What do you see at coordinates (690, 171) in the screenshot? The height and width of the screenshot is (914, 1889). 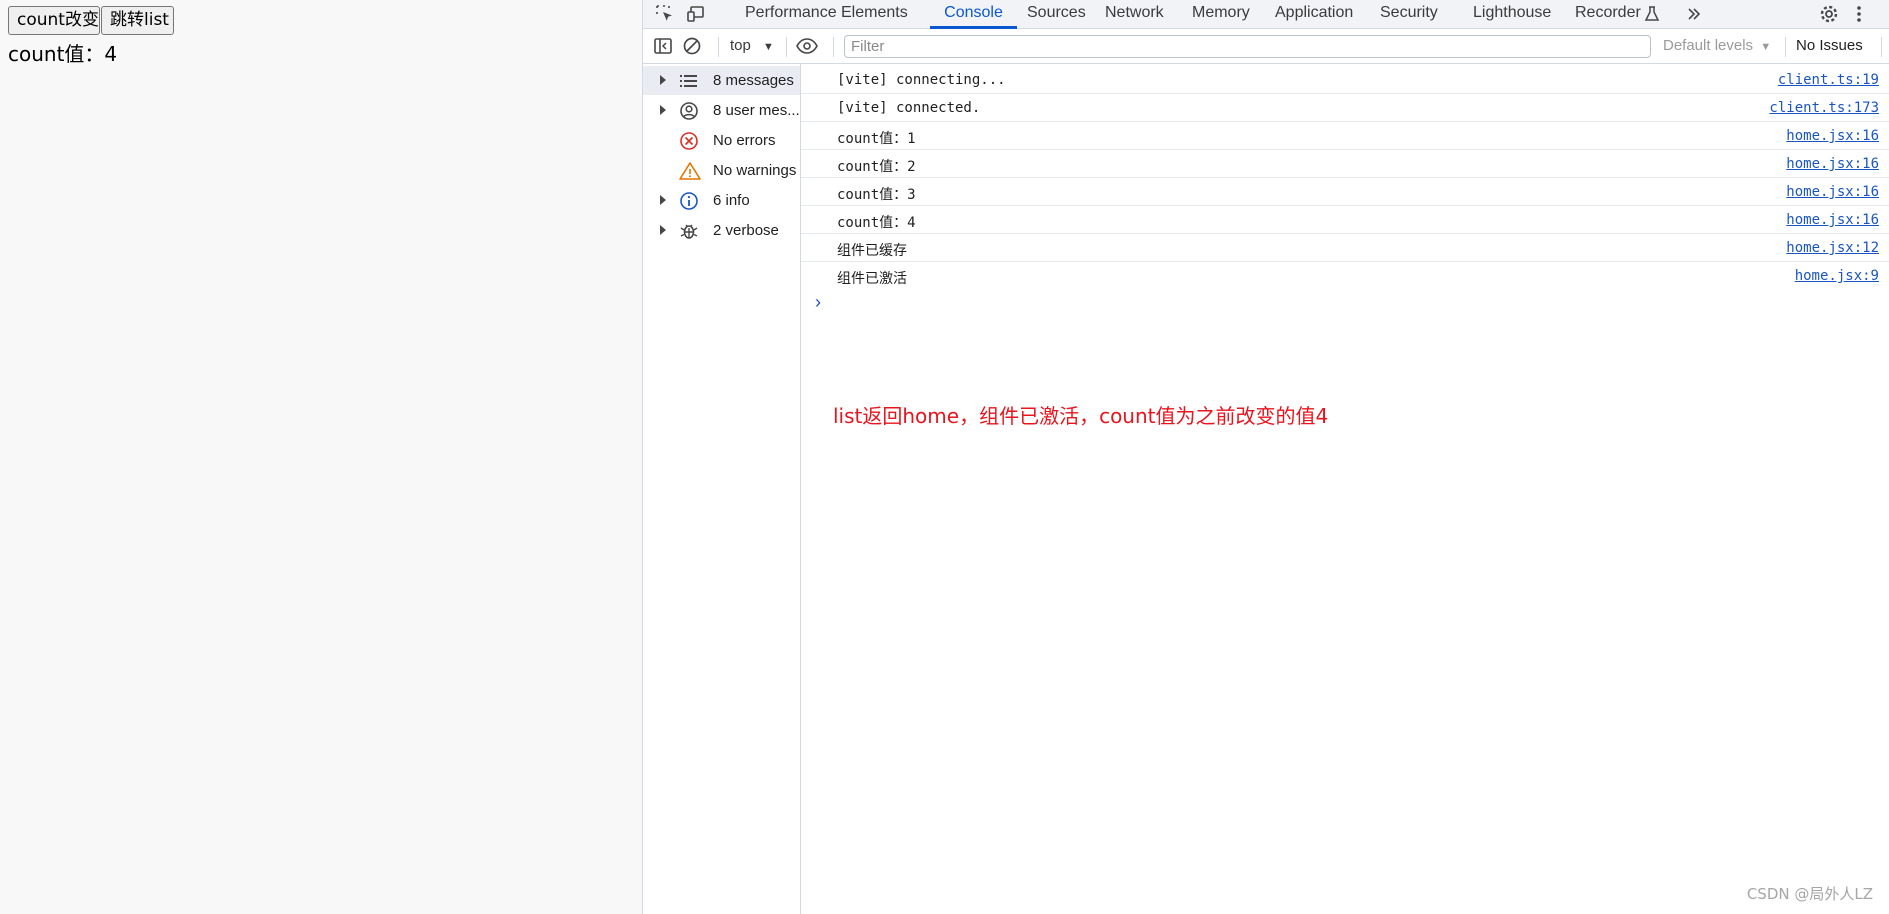 I see `warning-icon` at bounding box center [690, 171].